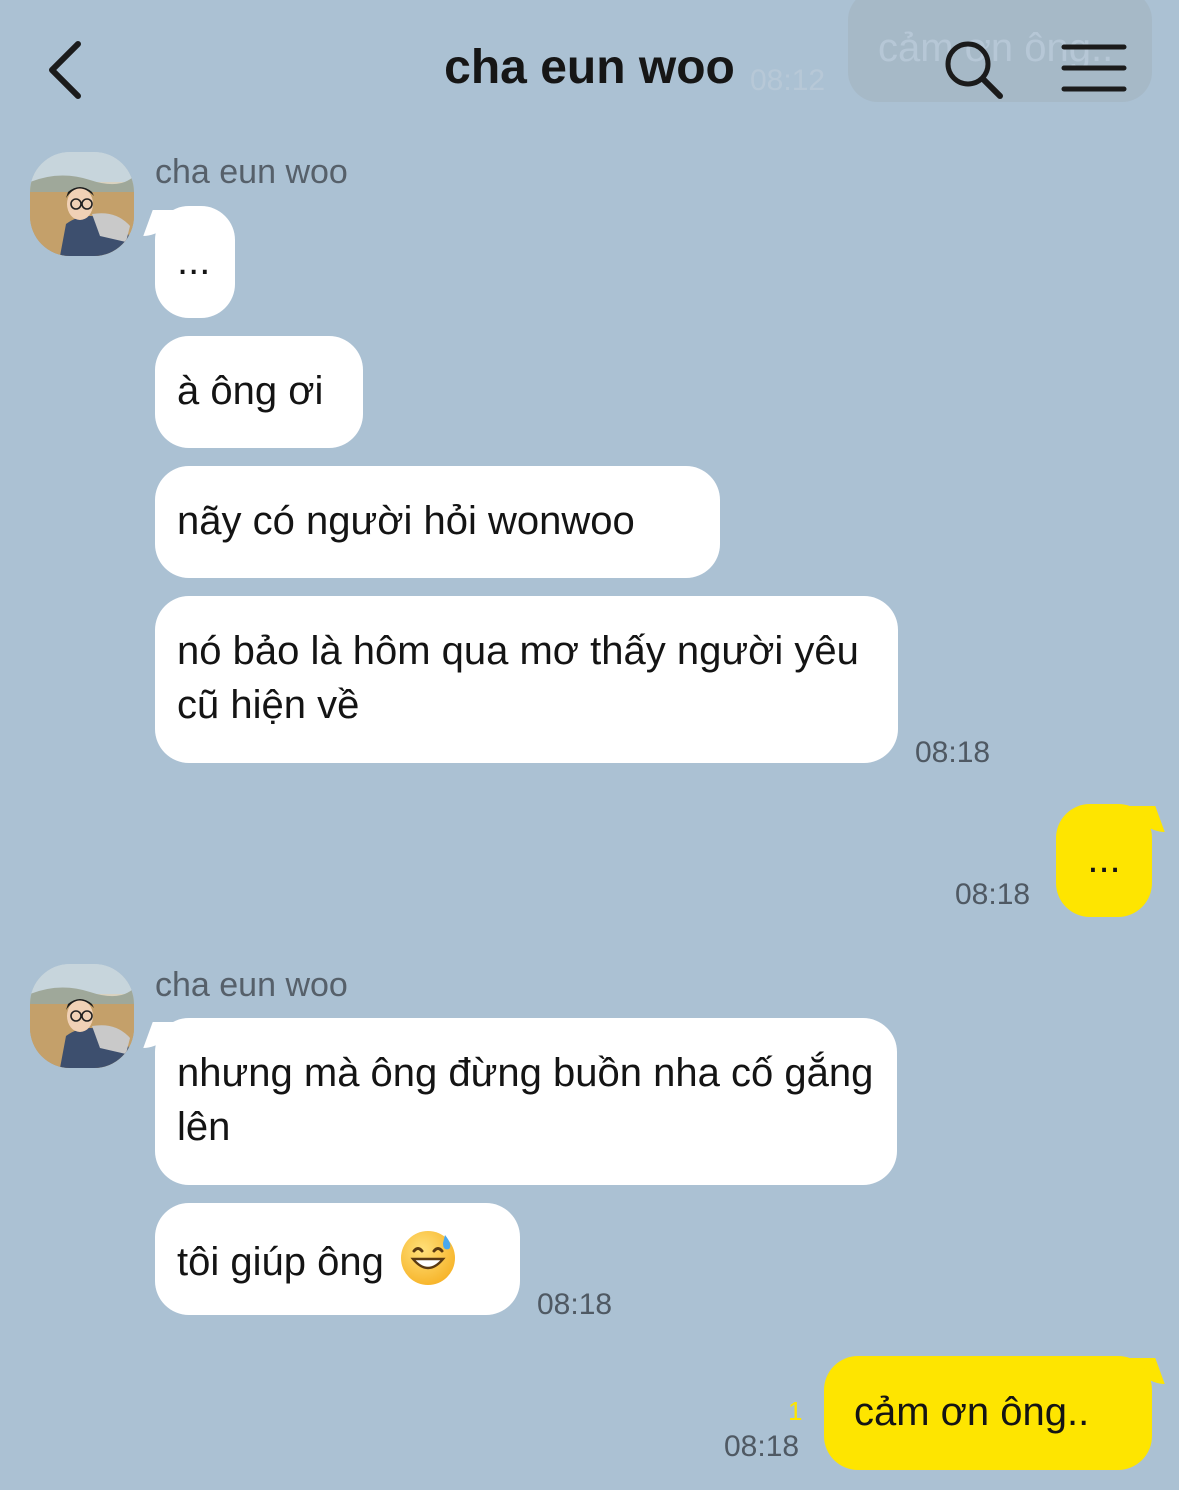  Describe the element at coordinates (988, 1413) in the screenshot. I see `outgoing-message: cảm ơn ông..` at that location.